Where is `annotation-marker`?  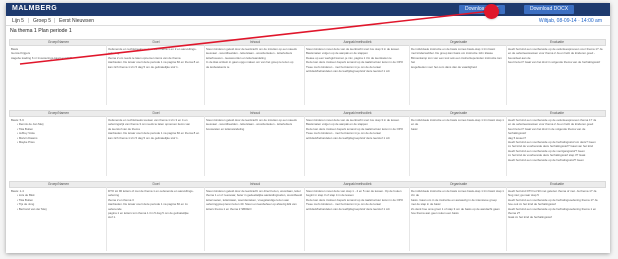
annotation-marker is located at coordinates (491, 11).